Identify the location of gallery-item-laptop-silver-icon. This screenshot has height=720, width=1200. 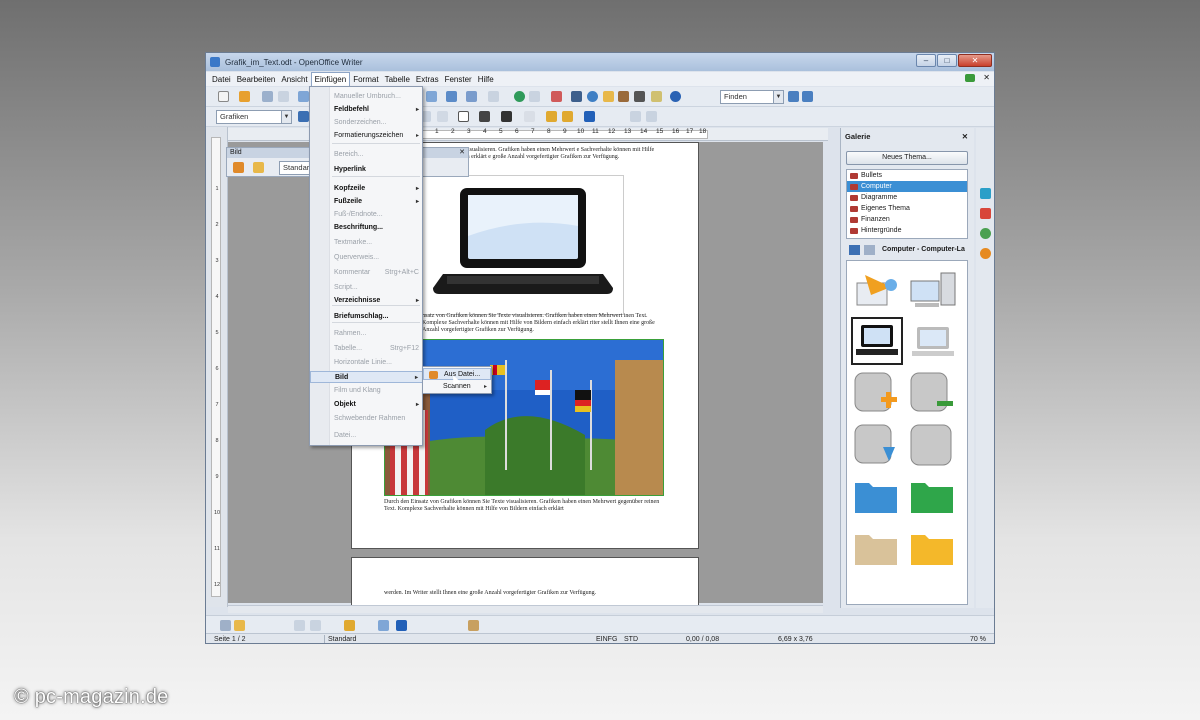
(933, 341).